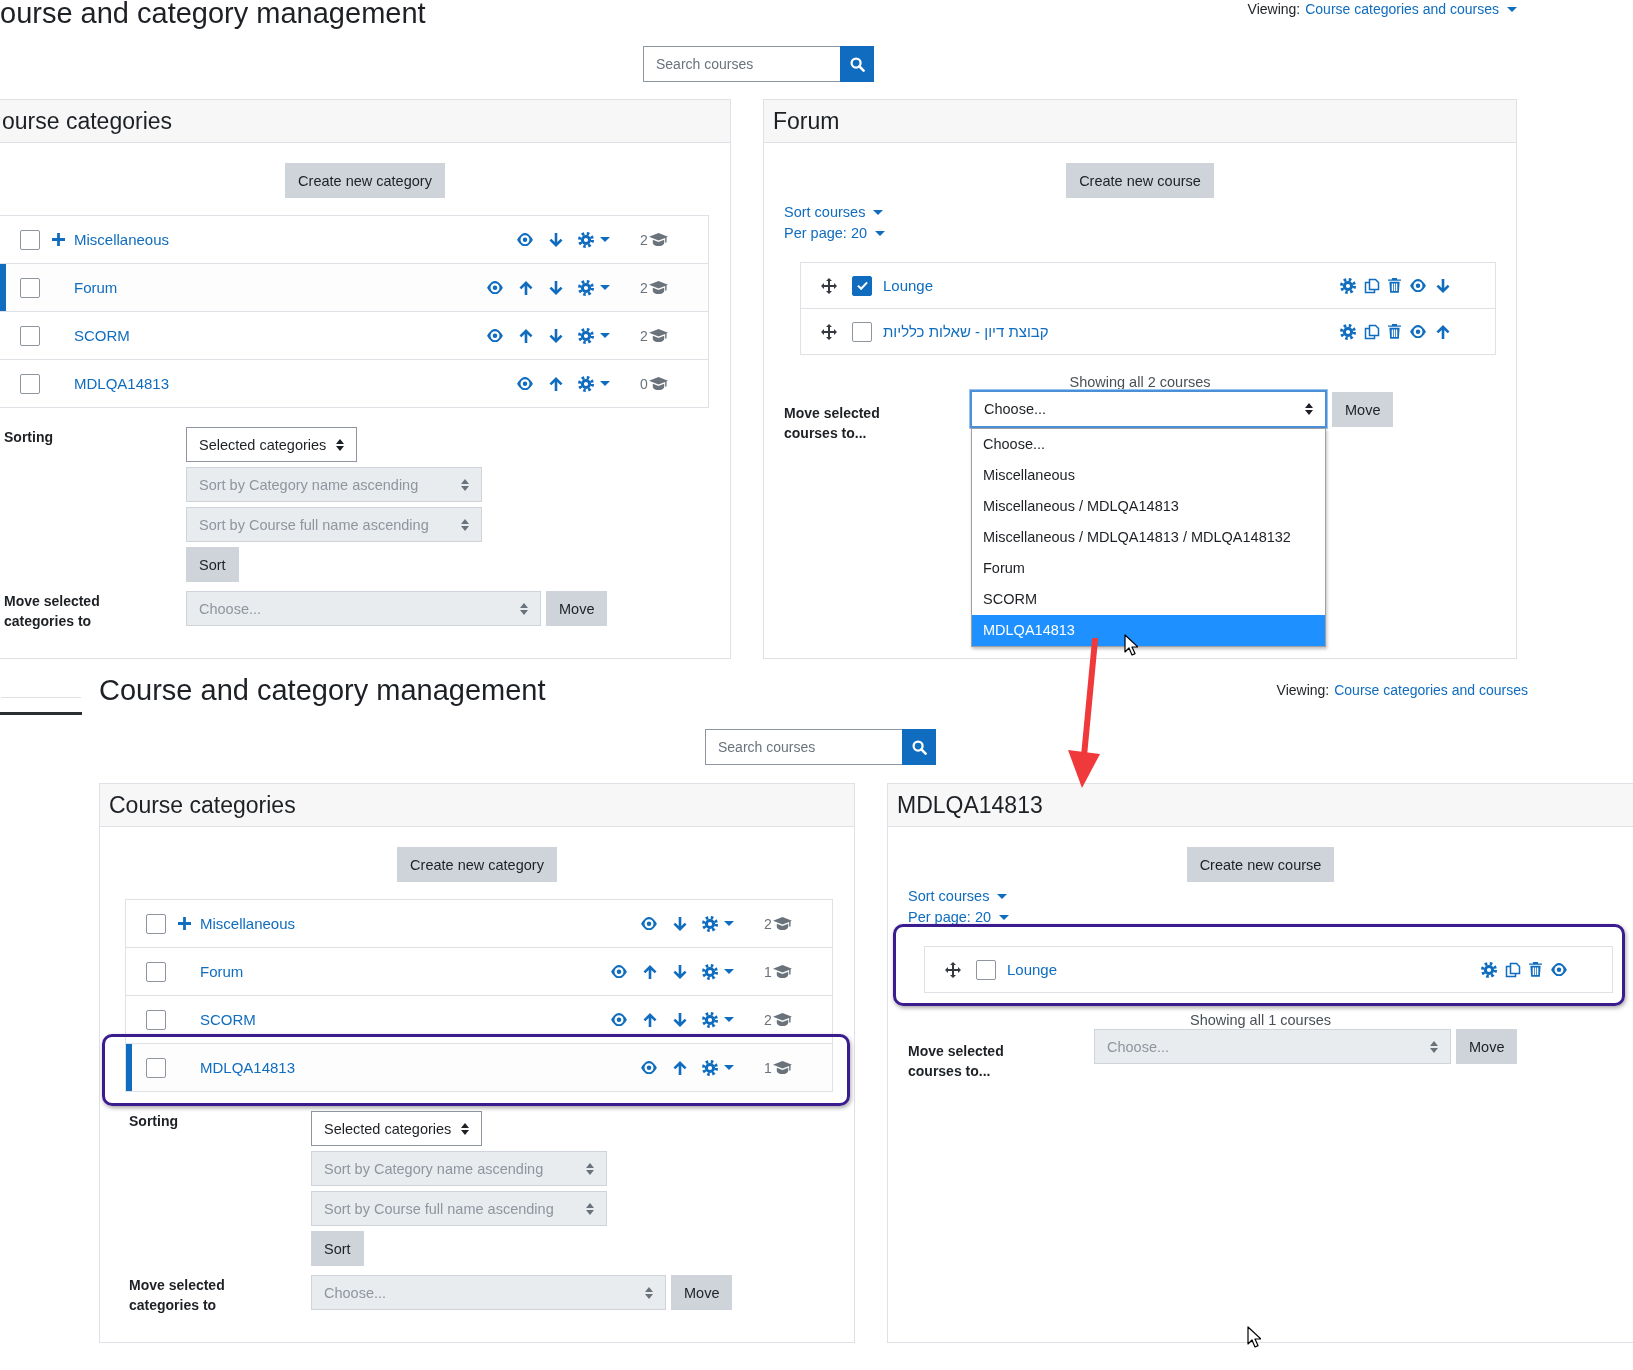 The image size is (1633, 1370). Describe the element at coordinates (1148, 506) in the screenshot. I see `dropdown-option: Miscellaneous / MDLQA14813` at that location.